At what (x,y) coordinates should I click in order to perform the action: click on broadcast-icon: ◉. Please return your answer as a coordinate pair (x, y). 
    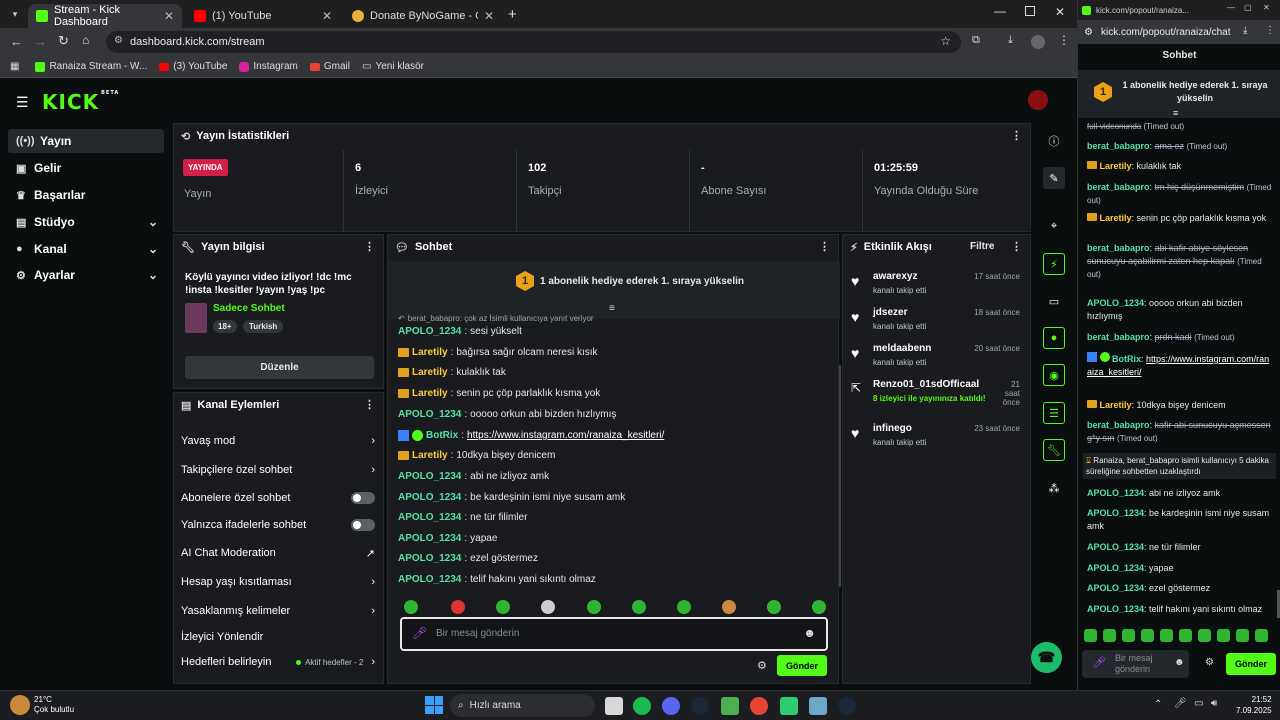
    Looking at the image, I should click on (1054, 375).